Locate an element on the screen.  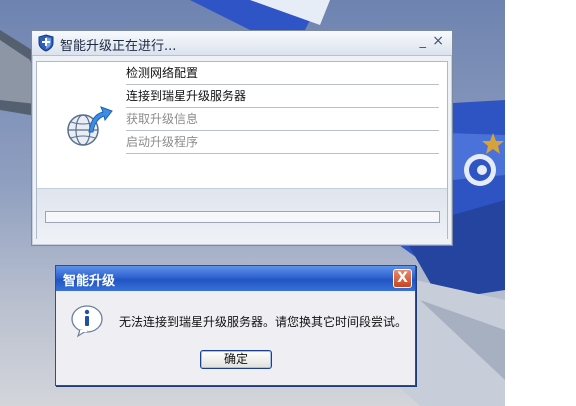
minimize-button: _ is located at coordinates (423, 41).